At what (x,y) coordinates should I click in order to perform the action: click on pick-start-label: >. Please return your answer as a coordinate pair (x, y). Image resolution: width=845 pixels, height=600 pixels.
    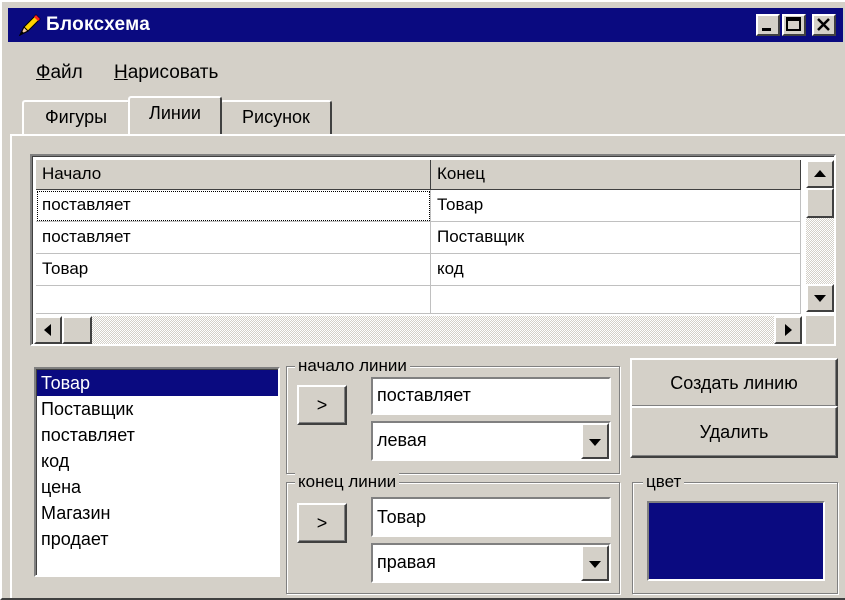
    Looking at the image, I should click on (322, 405).